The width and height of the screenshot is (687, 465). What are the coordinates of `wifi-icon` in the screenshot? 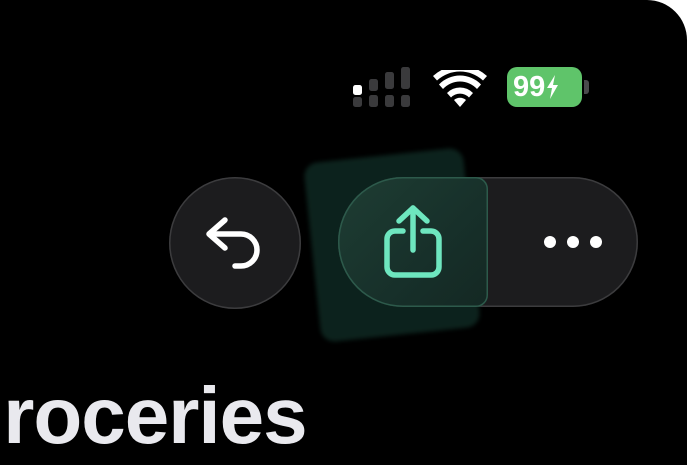 It's located at (460, 88).